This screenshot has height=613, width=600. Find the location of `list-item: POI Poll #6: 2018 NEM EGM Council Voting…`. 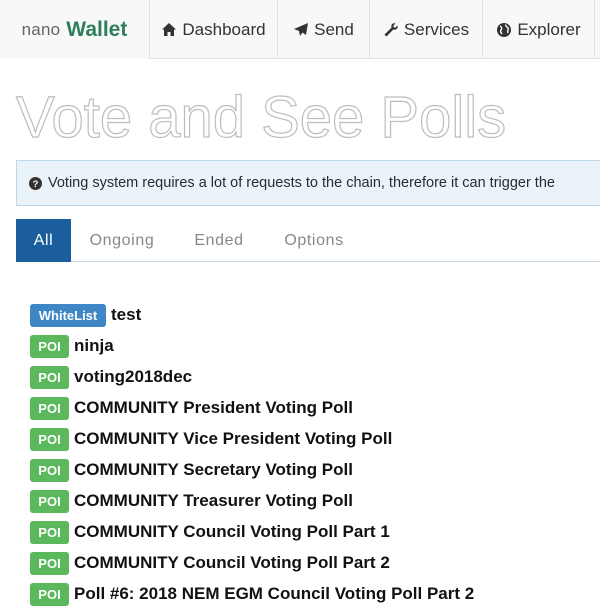

list-item: POI Poll #6: 2018 NEM EGM Council Voting… is located at coordinates (252, 594).